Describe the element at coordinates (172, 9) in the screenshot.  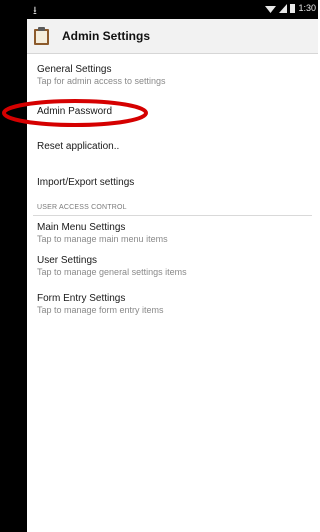
I see `status-bar: ⭳ 1:30` at that location.